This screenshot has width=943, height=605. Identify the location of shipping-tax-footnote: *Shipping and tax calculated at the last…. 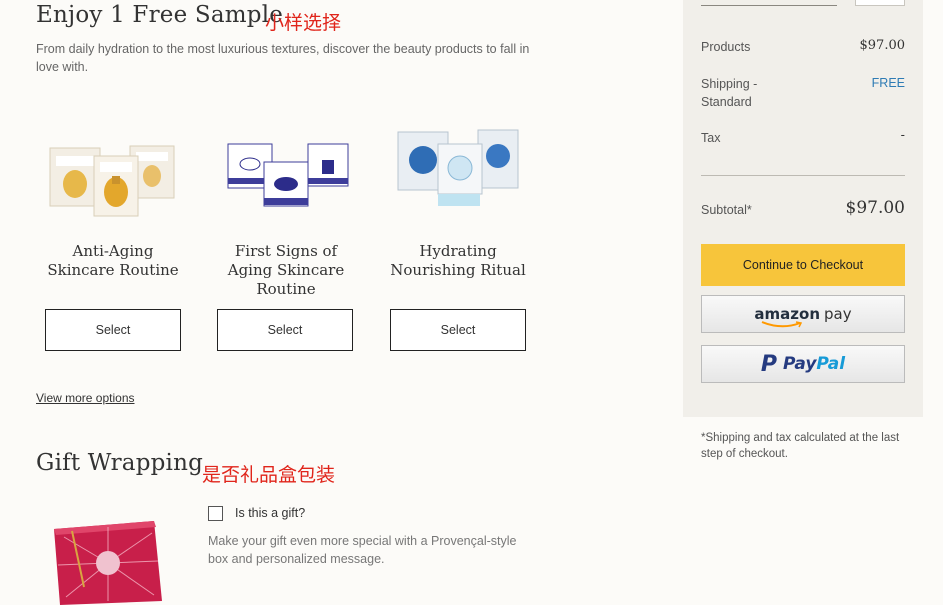
(800, 446).